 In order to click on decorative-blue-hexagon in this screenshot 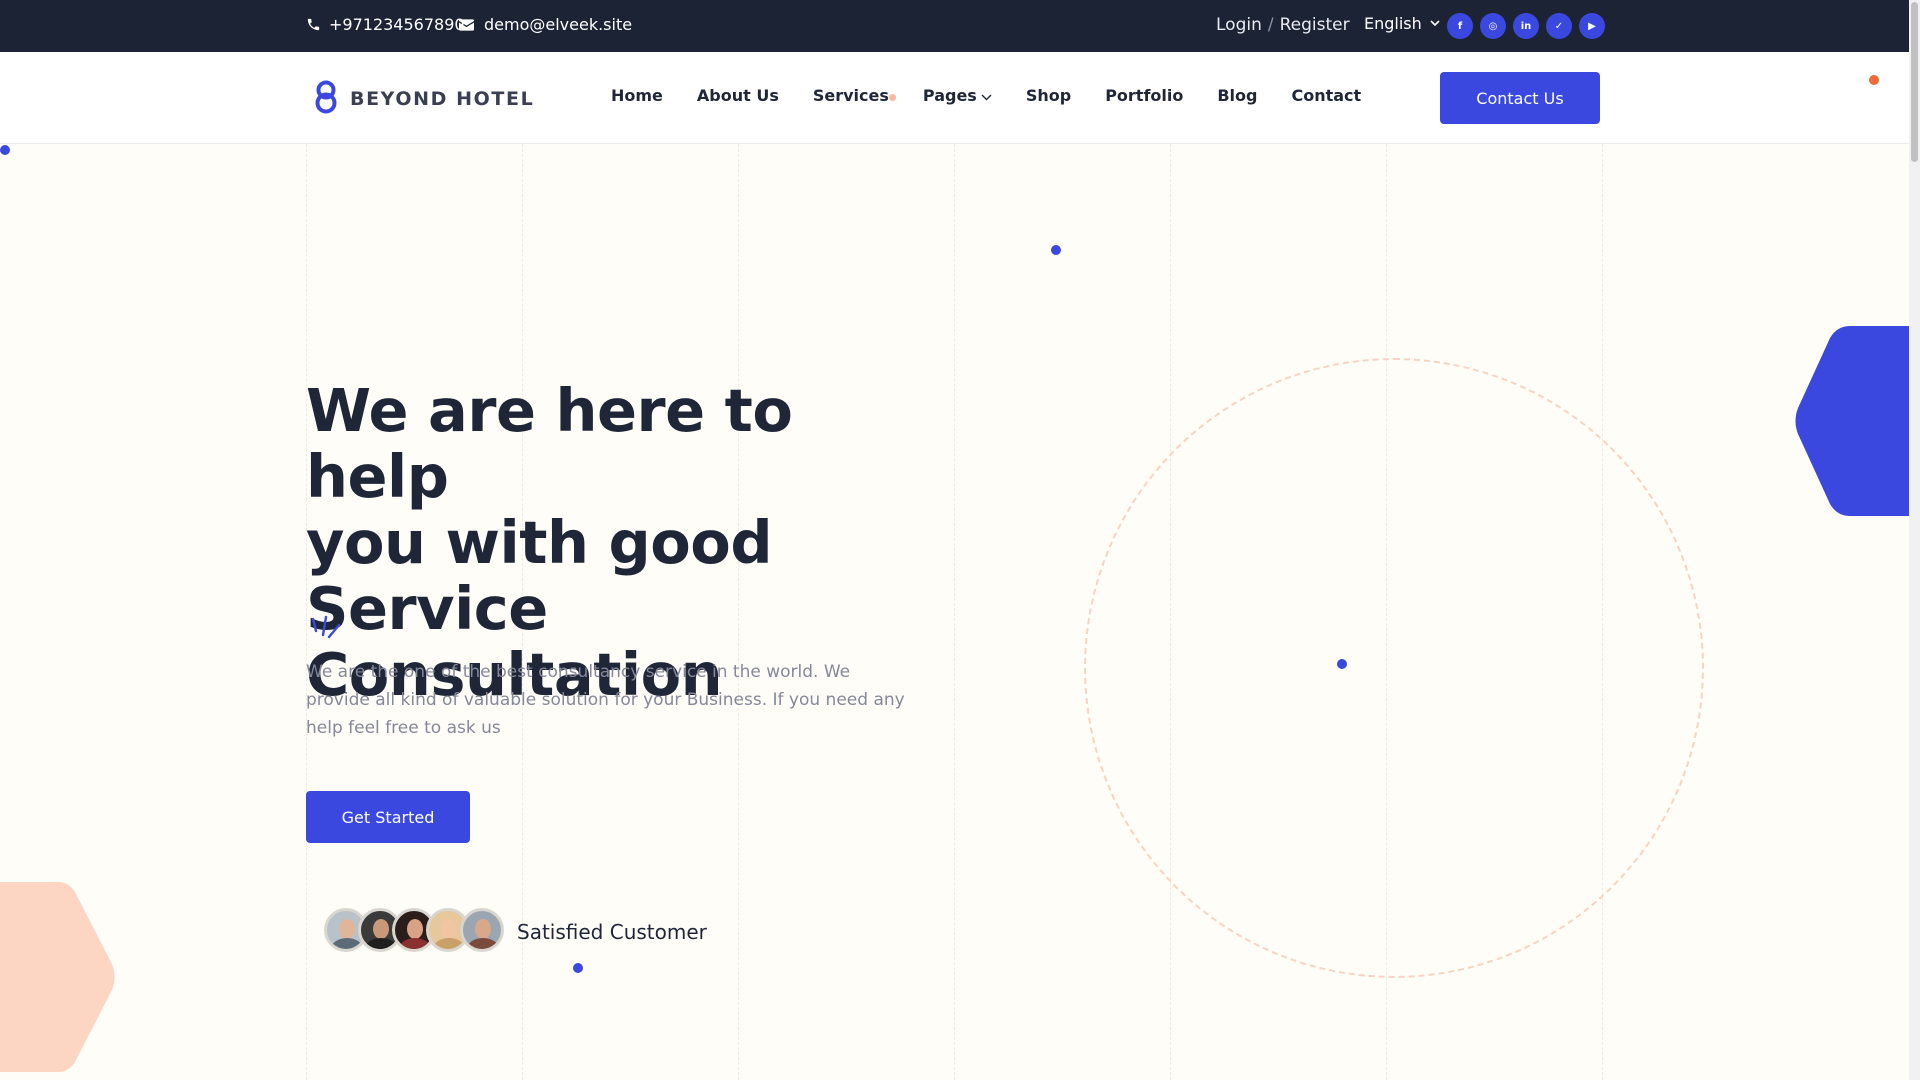, I will do `click(1852, 421)`.